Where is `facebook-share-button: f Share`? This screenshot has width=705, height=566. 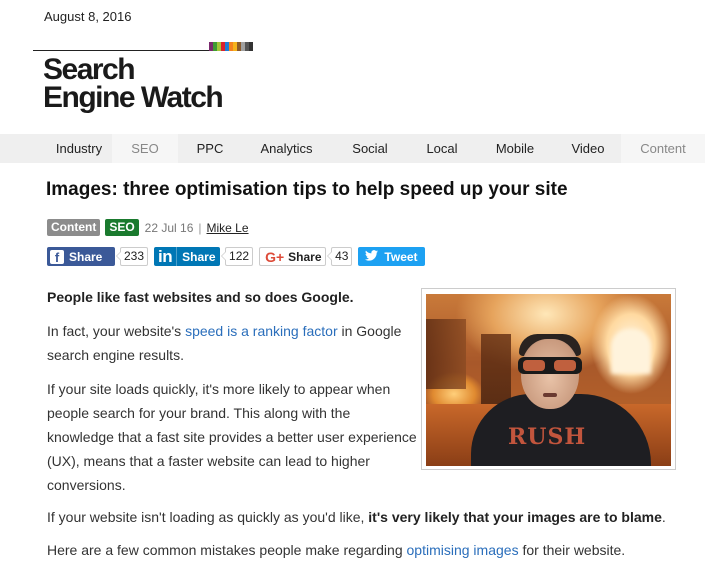
facebook-share-button: f Share is located at coordinates (81, 256).